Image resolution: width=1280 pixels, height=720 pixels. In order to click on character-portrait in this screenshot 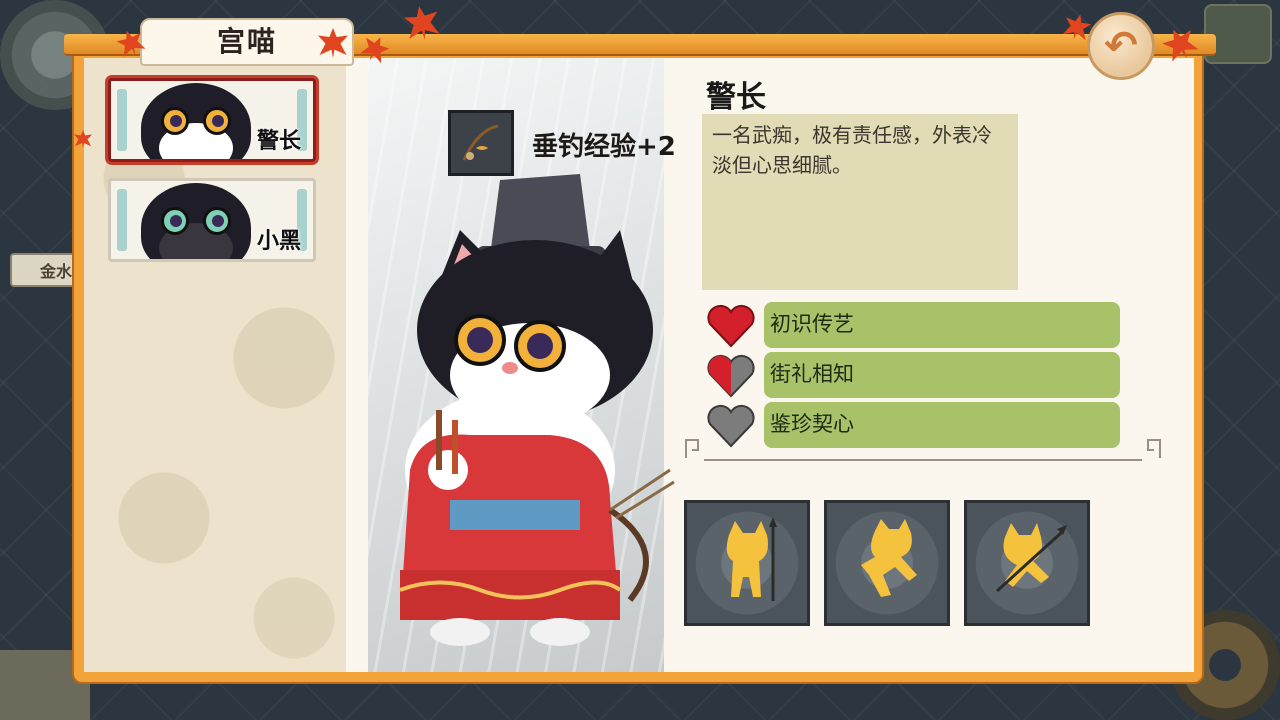, I will do `click(537, 410)`.